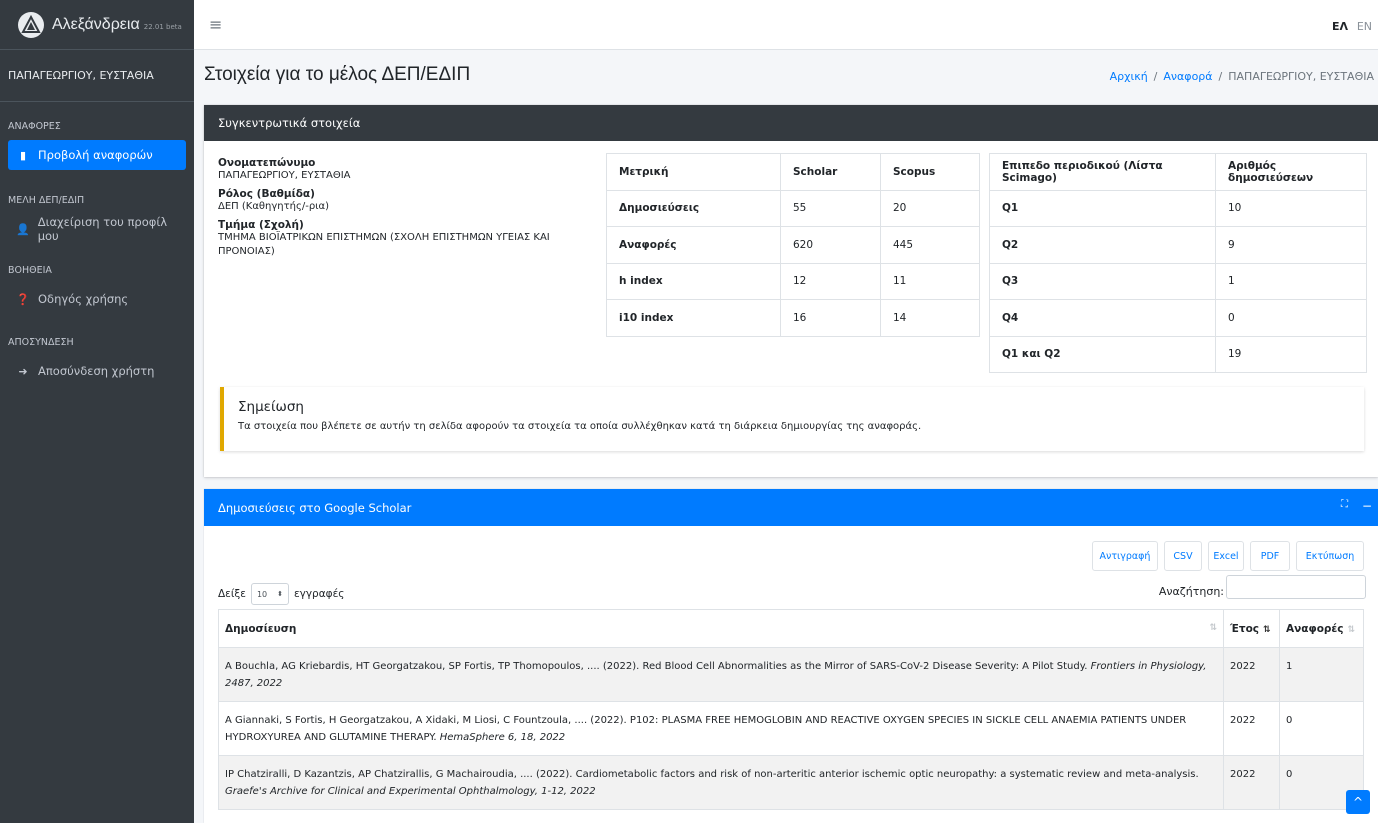 This screenshot has width=1378, height=823. I want to click on publication-journal: HemaSphere 6, 18, 2022, so click(502, 737).